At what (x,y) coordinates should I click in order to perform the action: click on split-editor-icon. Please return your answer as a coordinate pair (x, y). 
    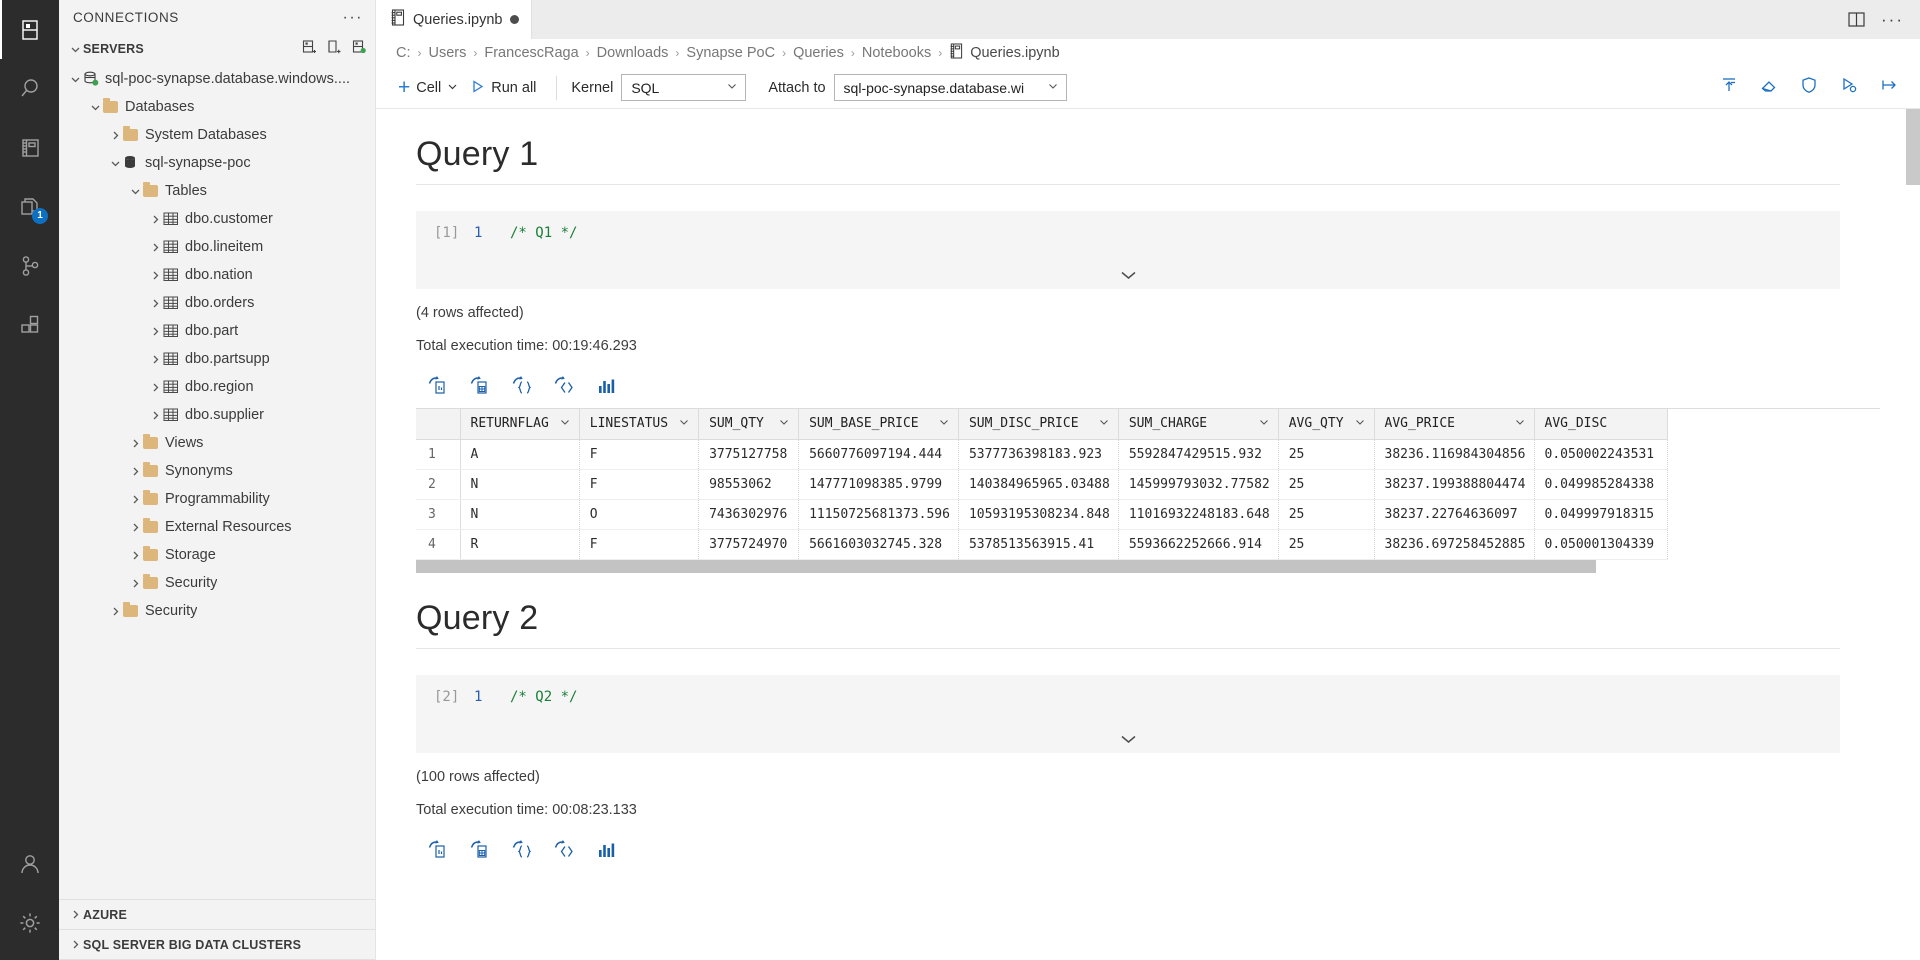
    Looking at the image, I should click on (1856, 19).